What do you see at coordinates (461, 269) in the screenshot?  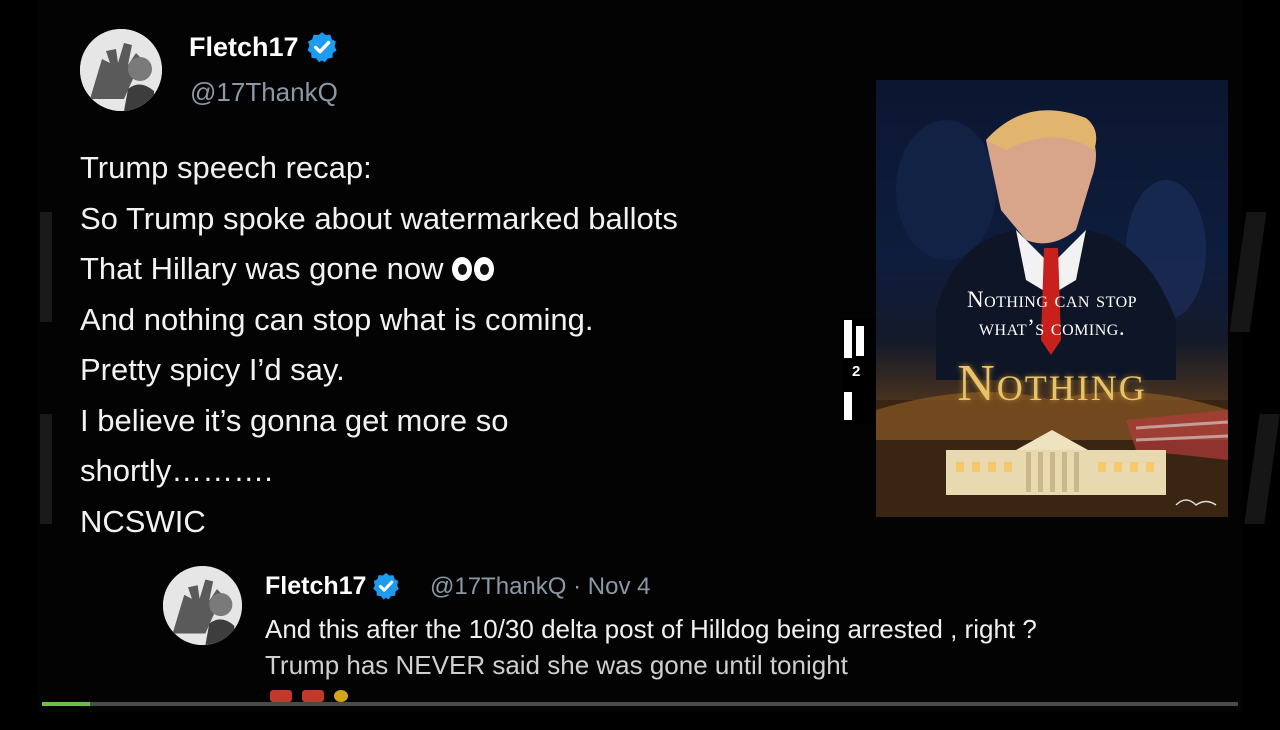 I see `eye-left` at bounding box center [461, 269].